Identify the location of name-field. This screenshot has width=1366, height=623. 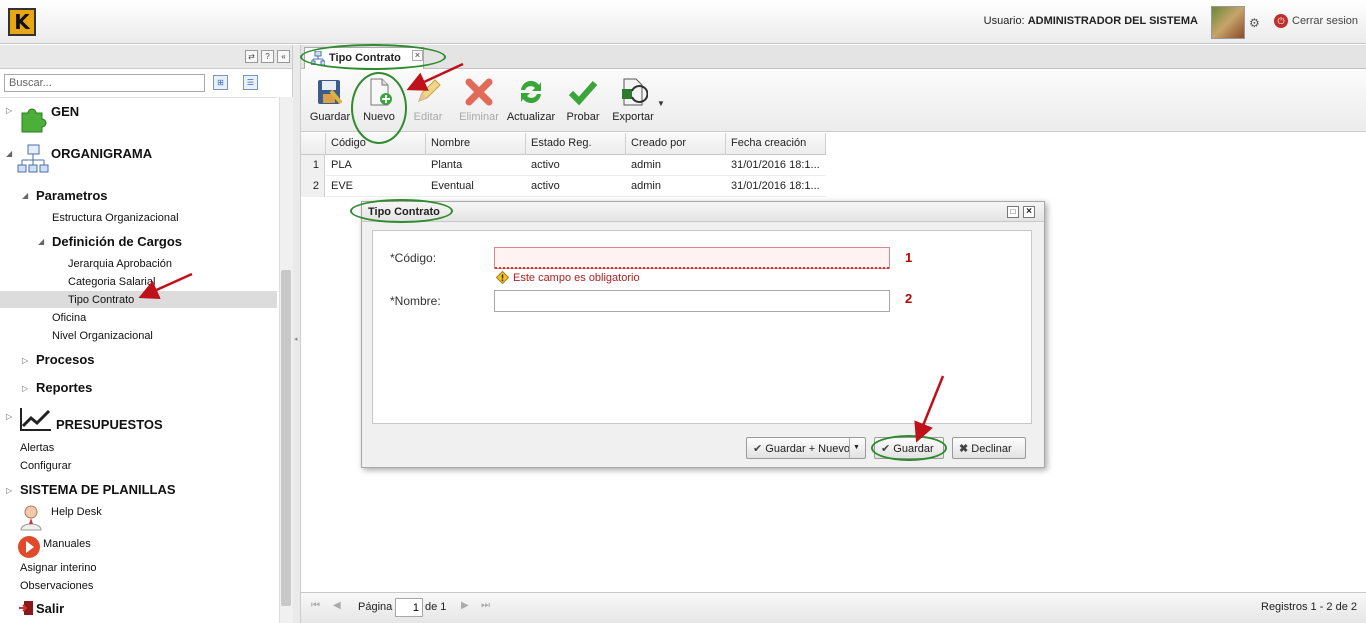
(692, 301).